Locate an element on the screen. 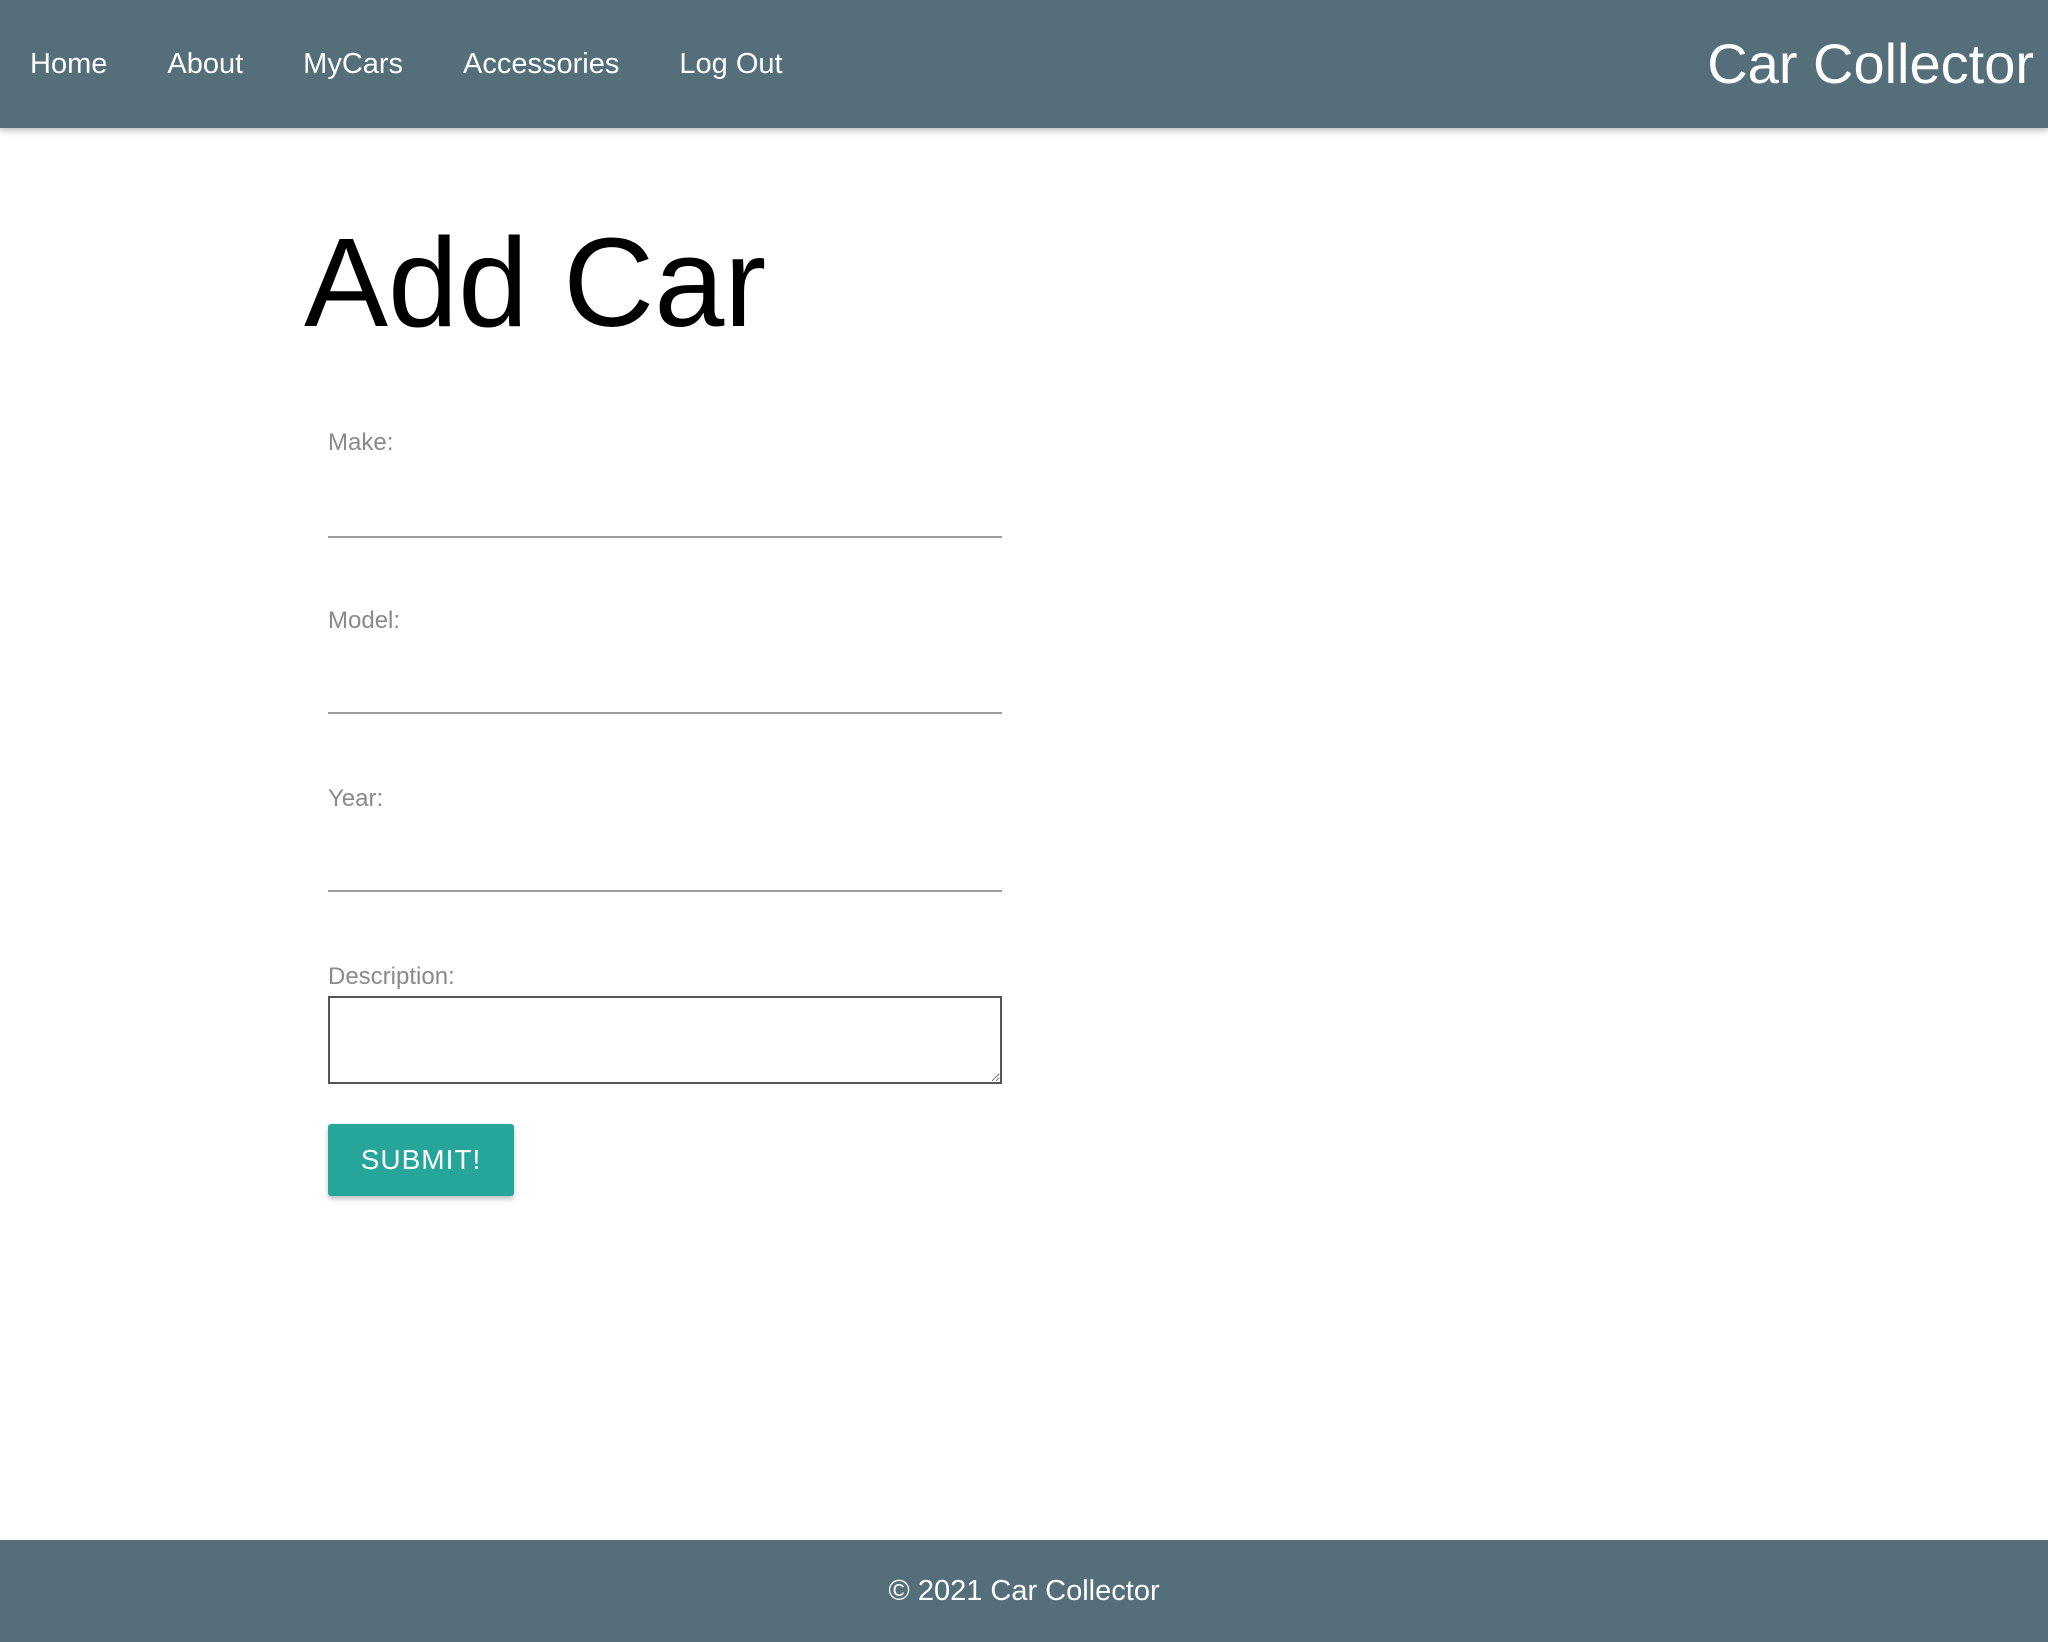 This screenshot has height=1642, width=2048. nav-item-home: Home is located at coordinates (68, 64).